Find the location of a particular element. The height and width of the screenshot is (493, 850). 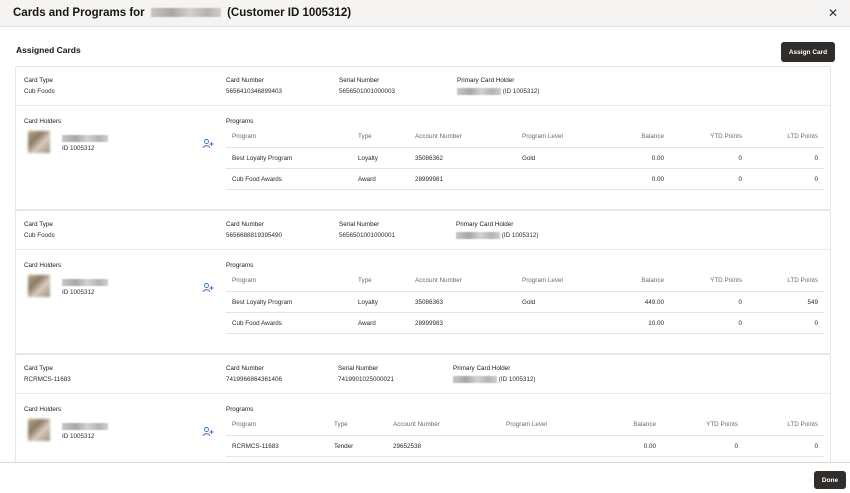

done-button: Done is located at coordinates (830, 480).